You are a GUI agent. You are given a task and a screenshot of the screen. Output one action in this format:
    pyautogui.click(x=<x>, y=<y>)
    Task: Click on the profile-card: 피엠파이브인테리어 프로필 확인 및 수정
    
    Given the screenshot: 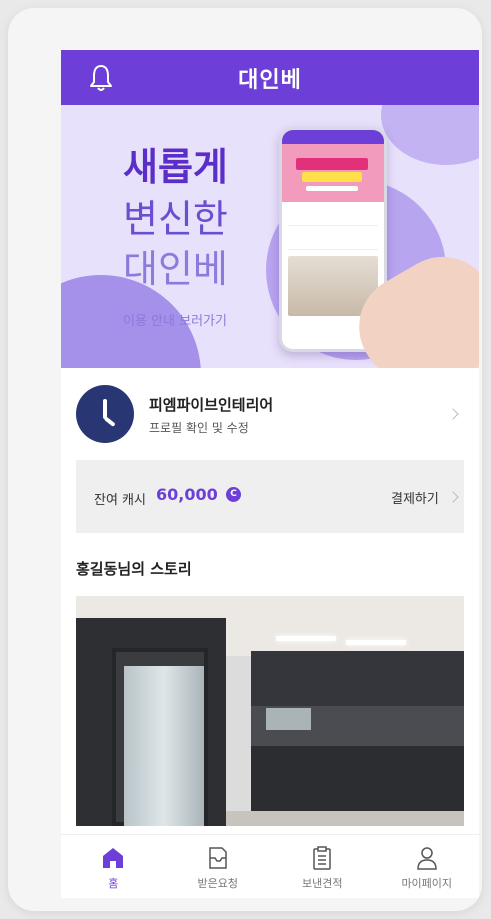 What is the action you would take?
    pyautogui.click(x=270, y=413)
    